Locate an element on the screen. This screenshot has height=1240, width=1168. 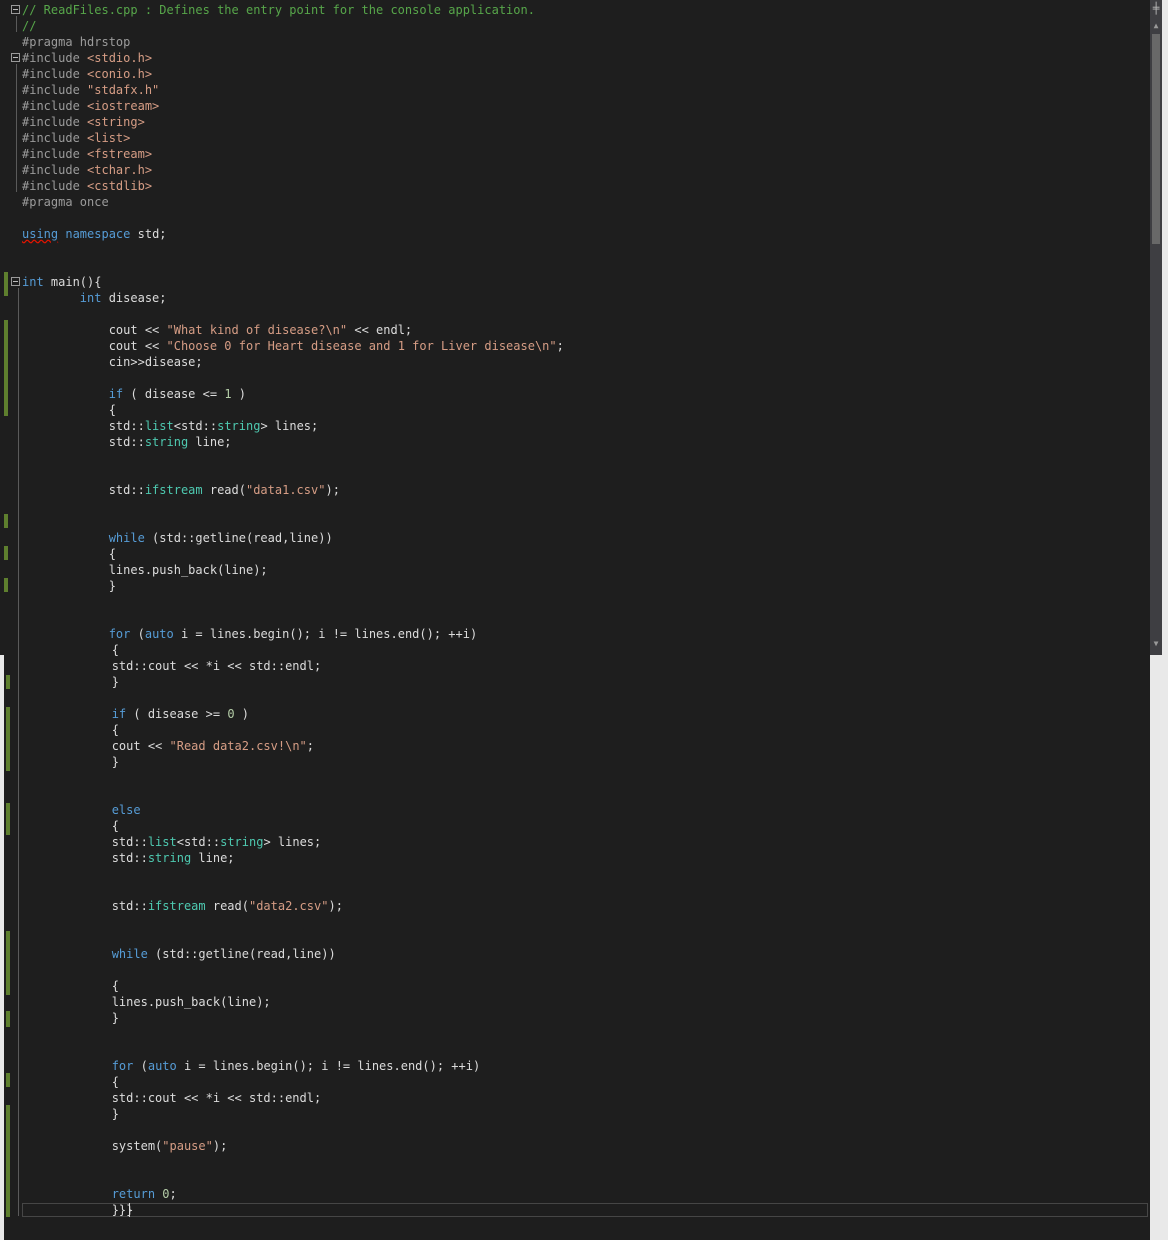
code-line: #include <iostream> is located at coordinates (90, 106).